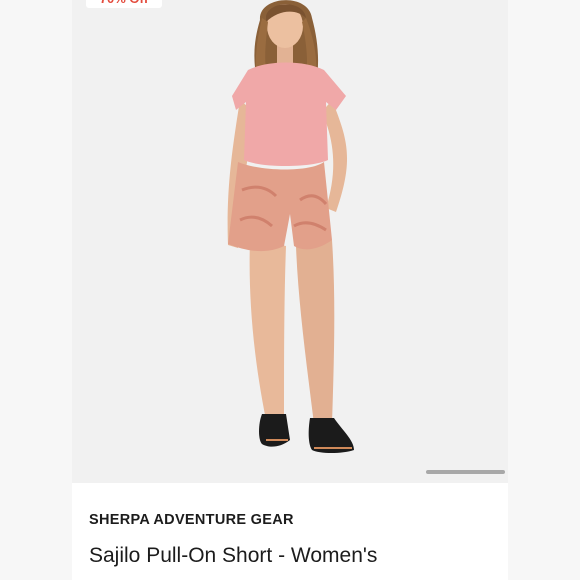  I want to click on shorts-shape, so click(280, 207).